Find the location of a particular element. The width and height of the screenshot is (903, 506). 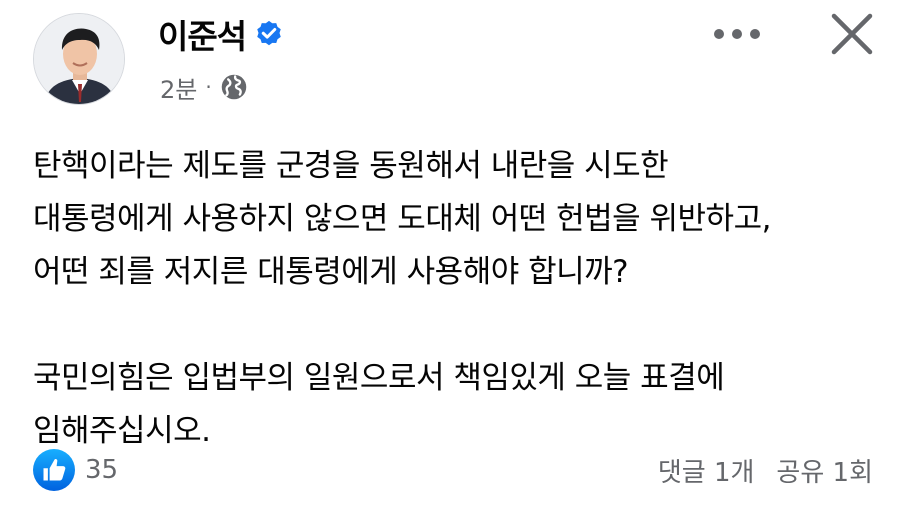

profile-photo-icon is located at coordinates (79, 59).